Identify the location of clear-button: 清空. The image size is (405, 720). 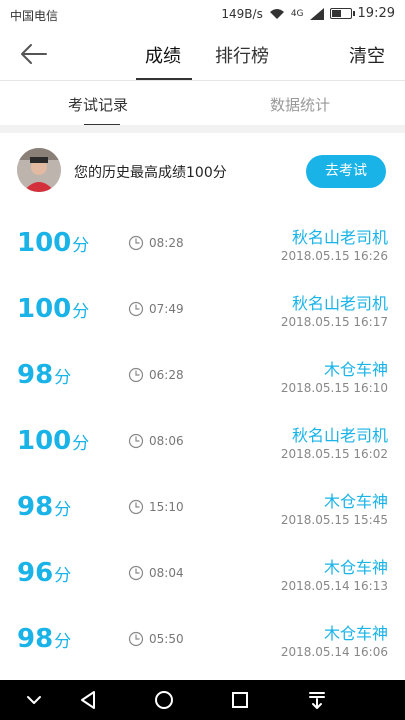
(367, 55).